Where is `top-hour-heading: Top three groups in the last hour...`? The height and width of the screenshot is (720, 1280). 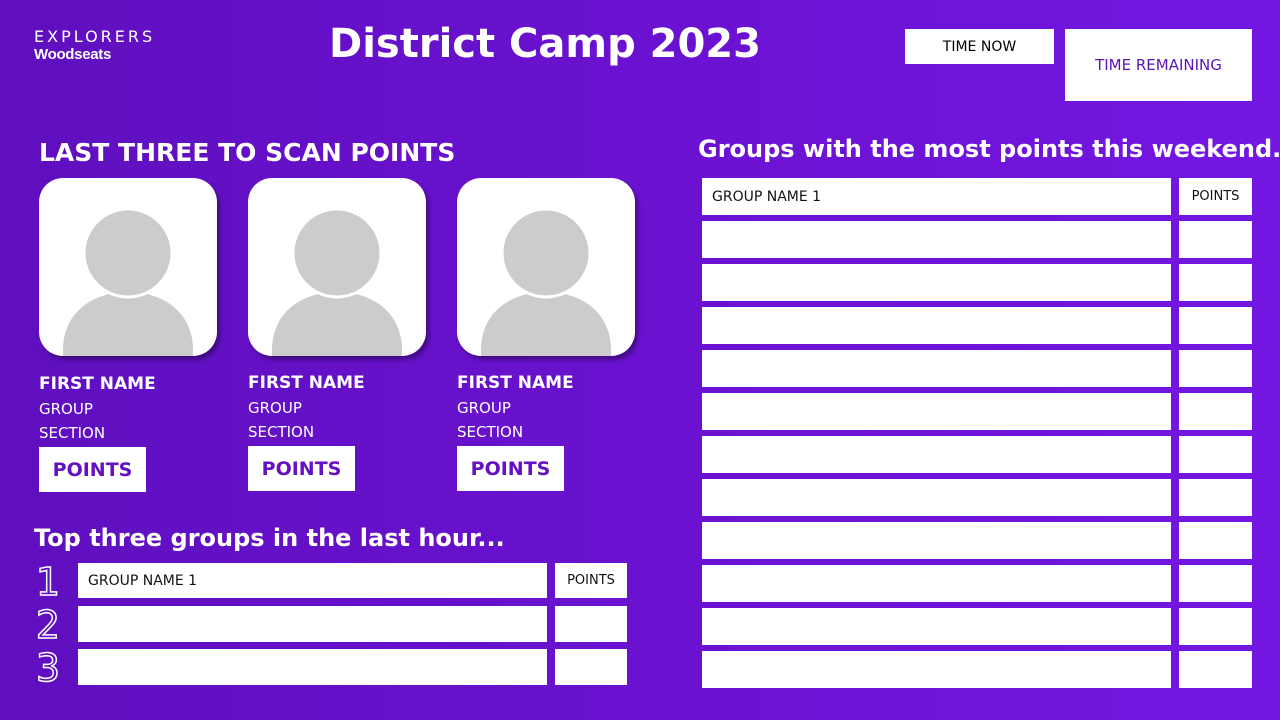 top-hour-heading: Top three groups in the last hour... is located at coordinates (269, 538).